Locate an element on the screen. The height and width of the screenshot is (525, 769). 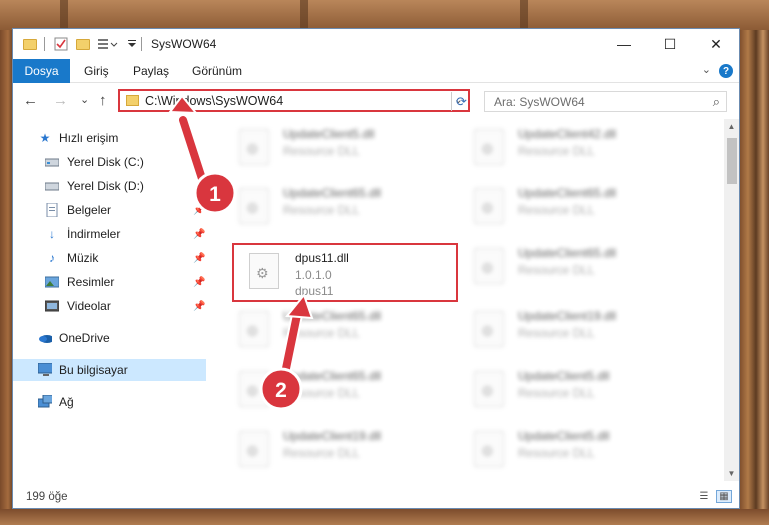
sidebar-item-label: Yerel Disk (C:) is located at coordinates (105, 162).